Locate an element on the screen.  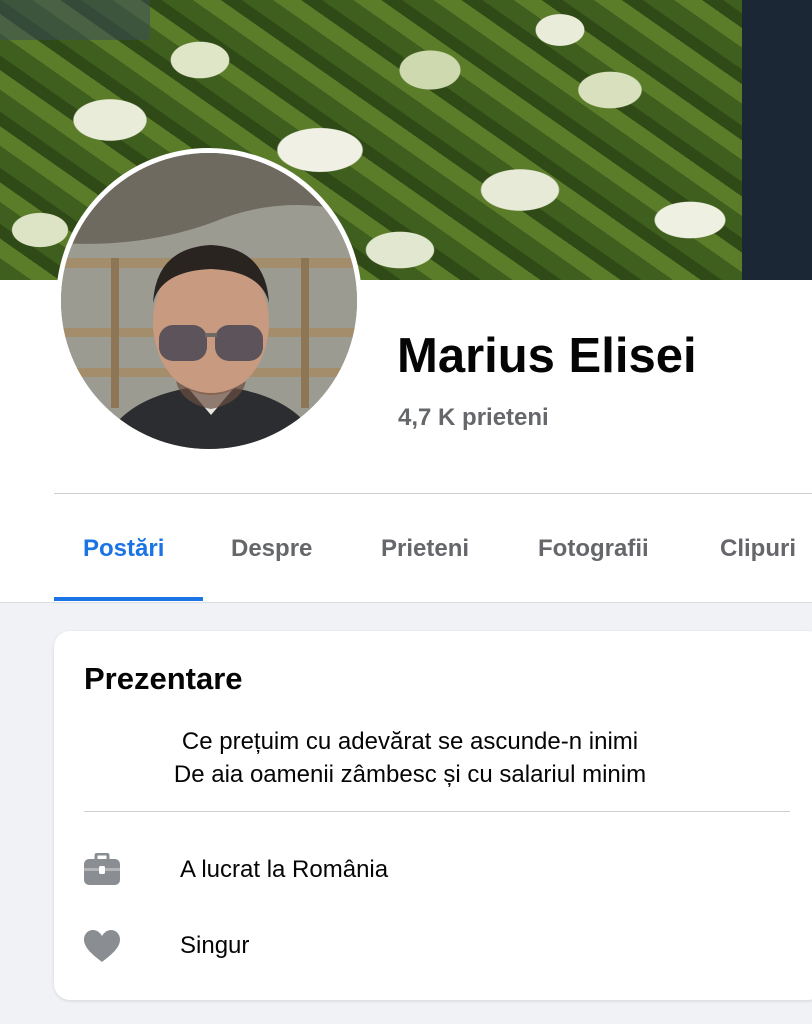
avatar-photo is located at coordinates (209, 301).